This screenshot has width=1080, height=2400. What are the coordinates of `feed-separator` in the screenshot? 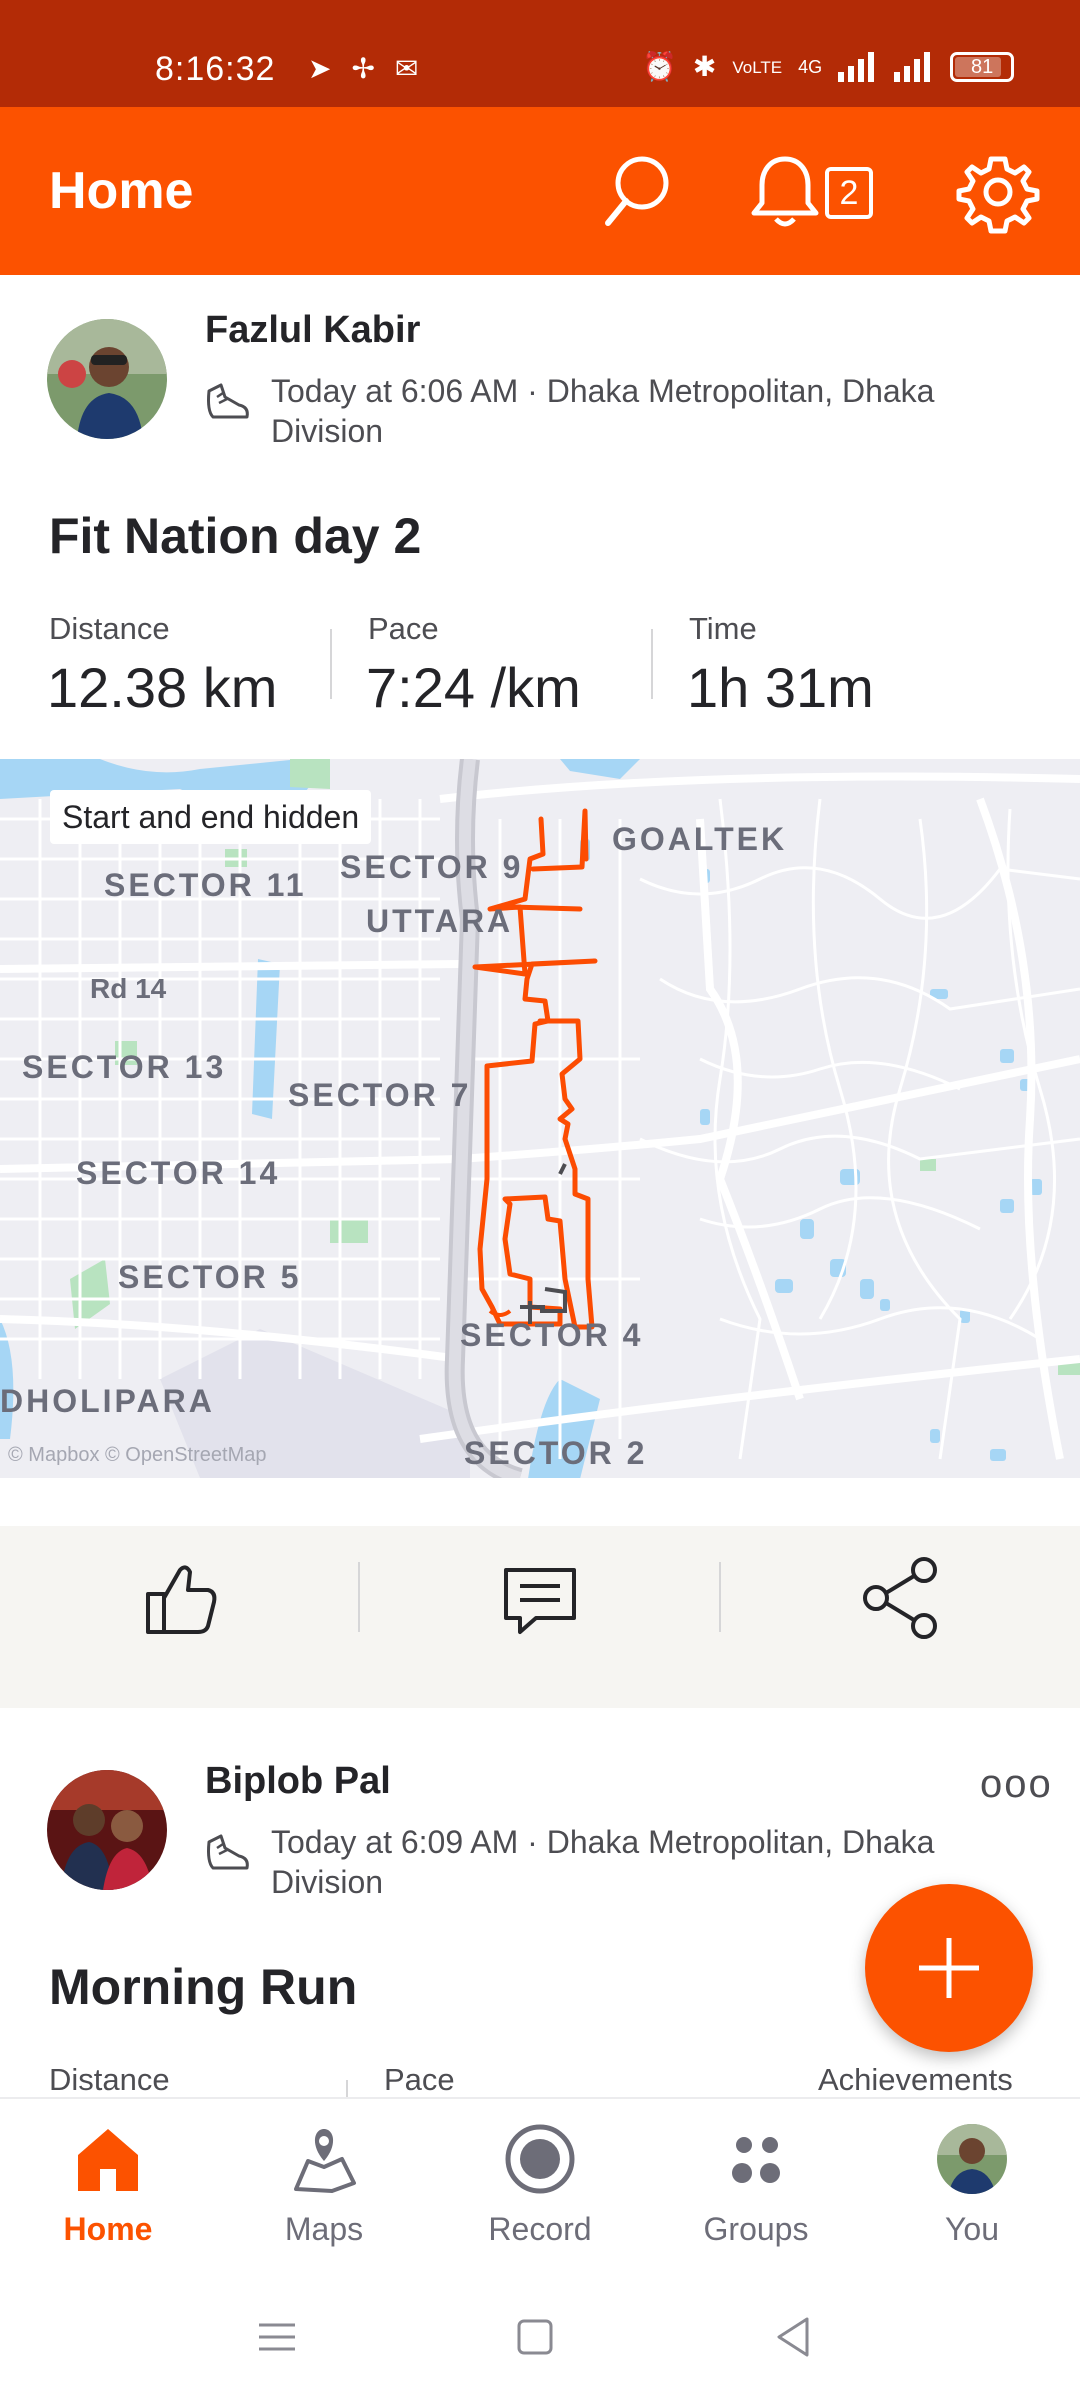 It's located at (540, 1689).